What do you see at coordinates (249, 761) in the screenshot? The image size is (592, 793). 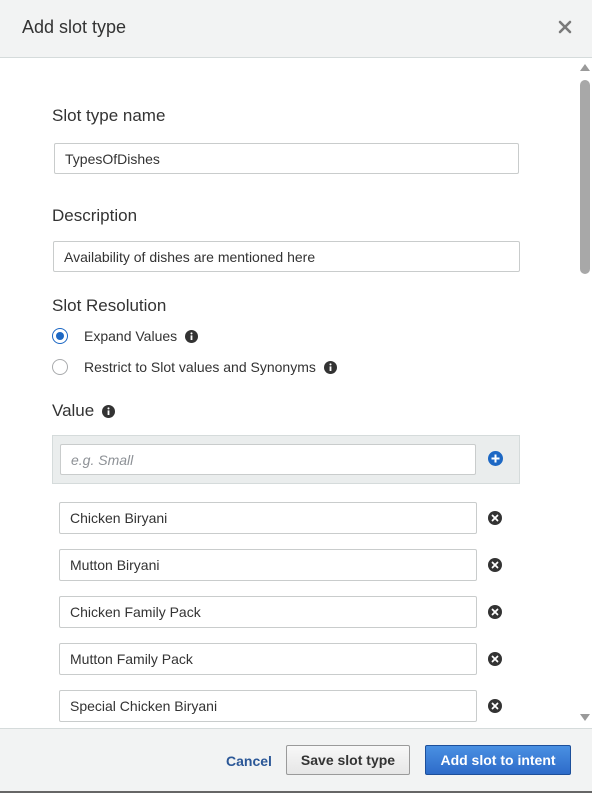 I see `cancel-link: Cancel` at bounding box center [249, 761].